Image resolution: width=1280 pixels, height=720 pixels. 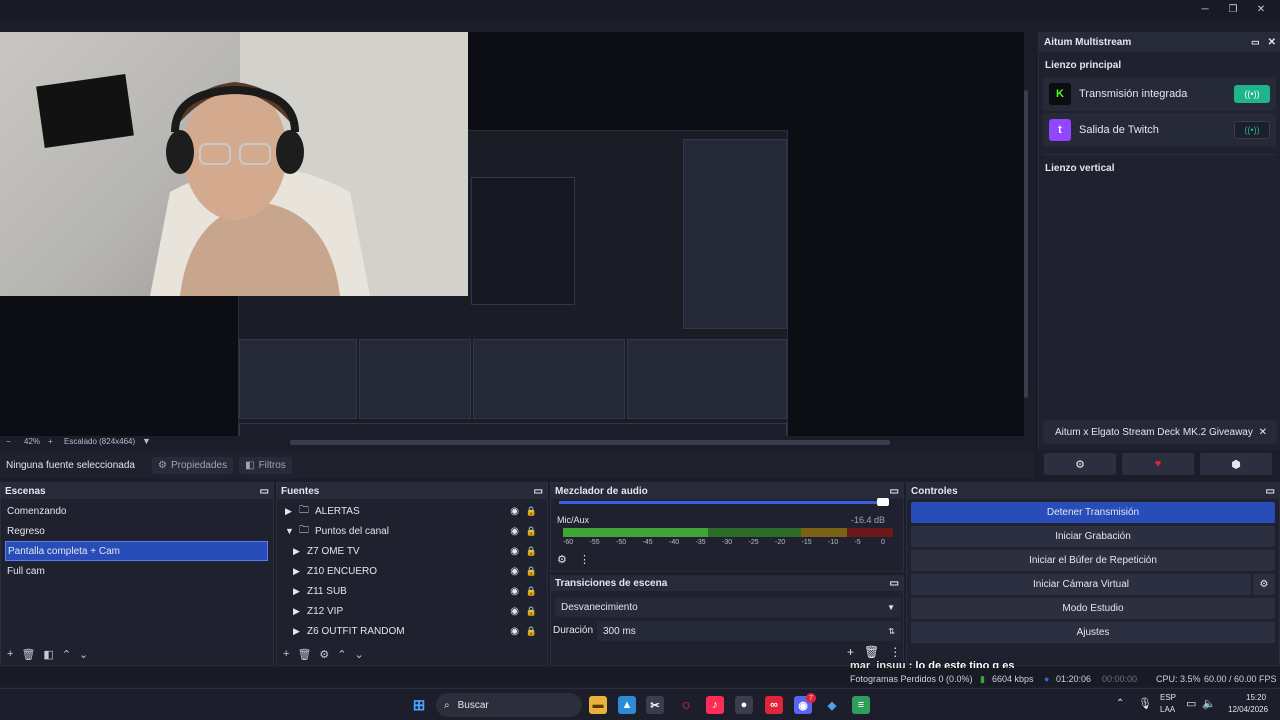 I want to click on zoom-out-button: −, so click(x=8, y=441).